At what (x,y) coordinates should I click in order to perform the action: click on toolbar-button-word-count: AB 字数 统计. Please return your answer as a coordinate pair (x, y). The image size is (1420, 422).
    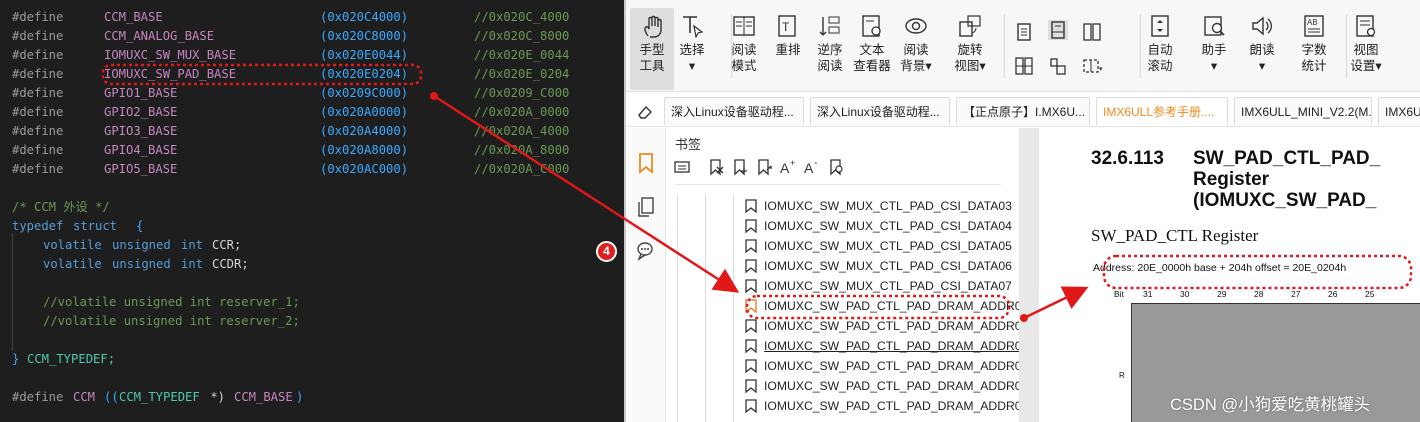
    Looking at the image, I should click on (1314, 49).